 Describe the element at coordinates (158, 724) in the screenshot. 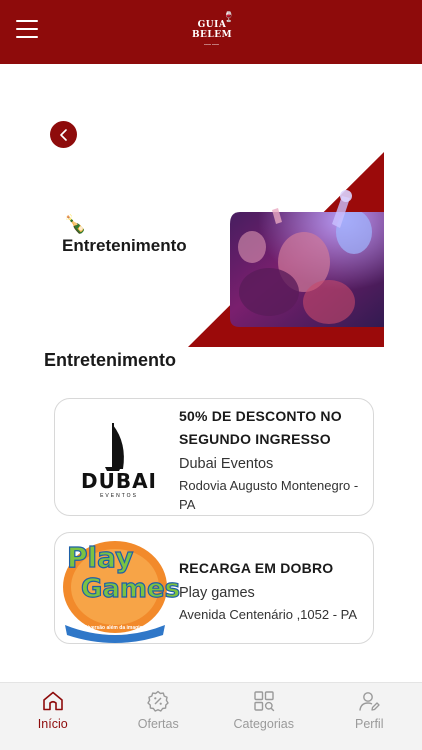

I see `nav-label-ofertas: Ofertas` at that location.